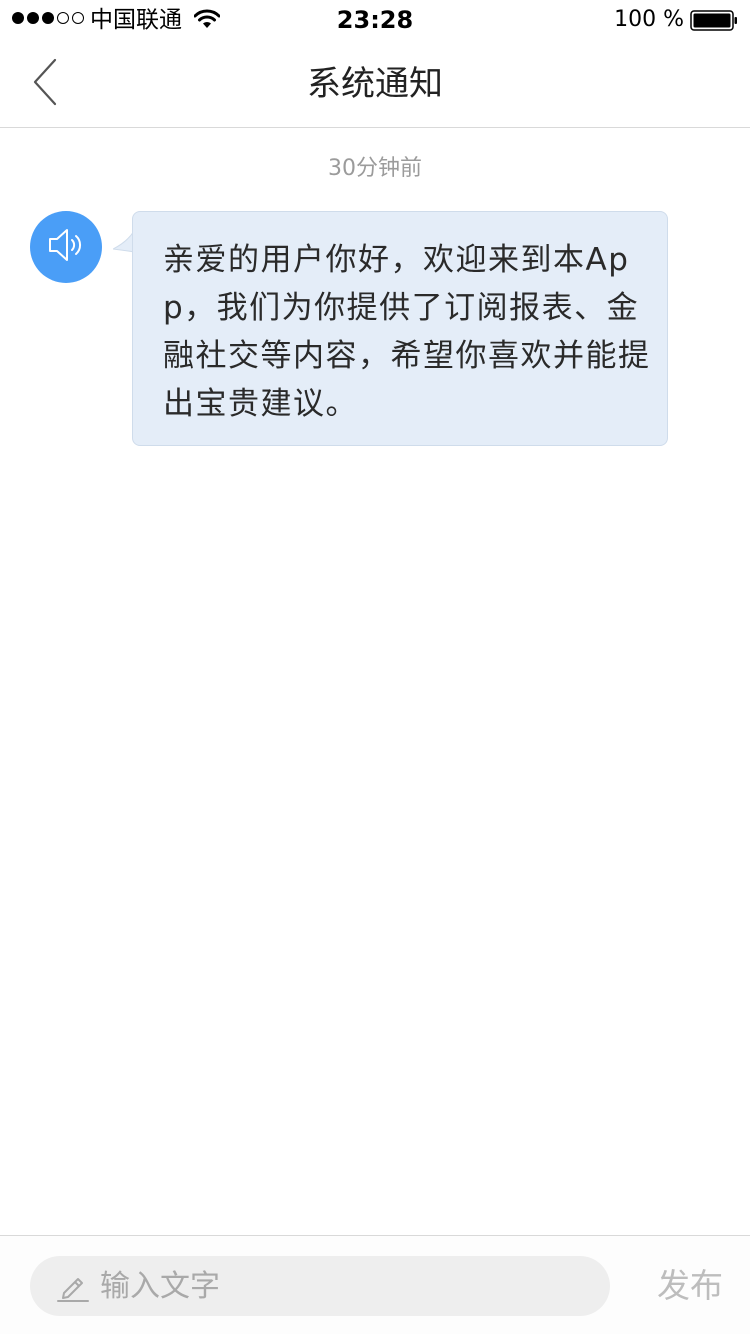 The height and width of the screenshot is (1334, 750). I want to click on text-input-box, so click(320, 1286).